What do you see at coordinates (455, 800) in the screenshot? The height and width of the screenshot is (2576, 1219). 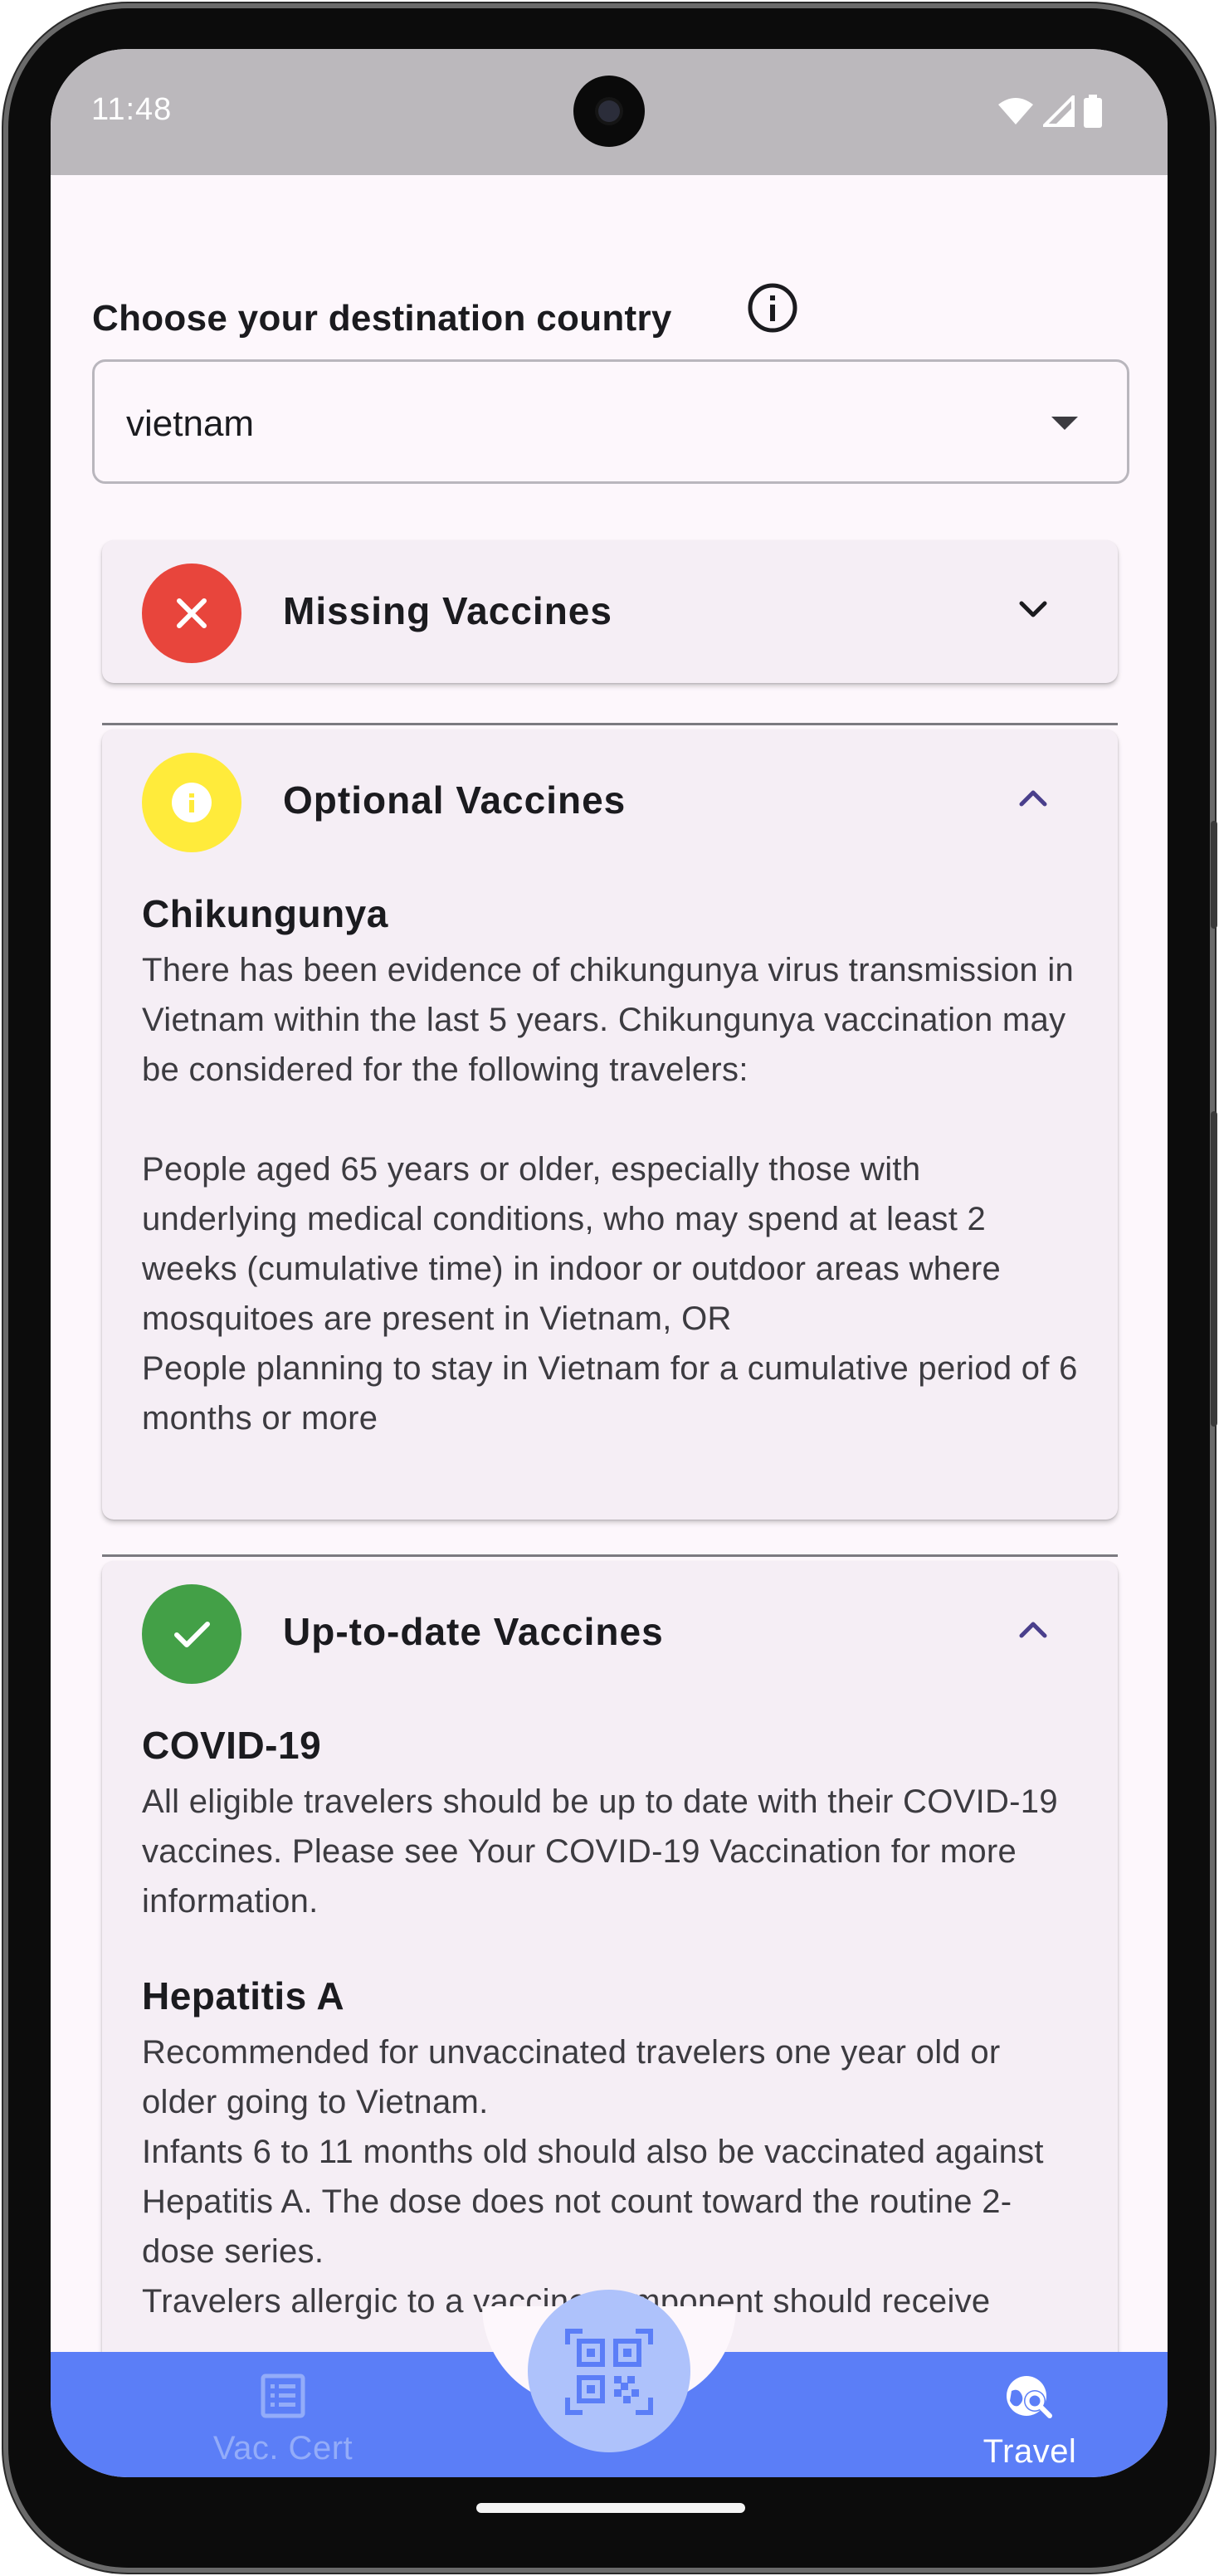 I see `optional-vaccines-title: Optional Vaccines` at bounding box center [455, 800].